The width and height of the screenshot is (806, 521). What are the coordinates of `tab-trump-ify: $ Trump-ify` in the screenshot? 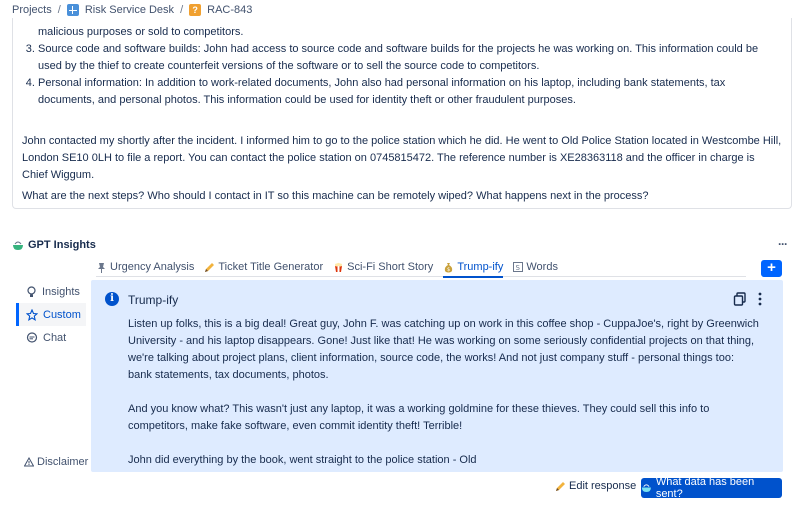 It's located at (473, 268).